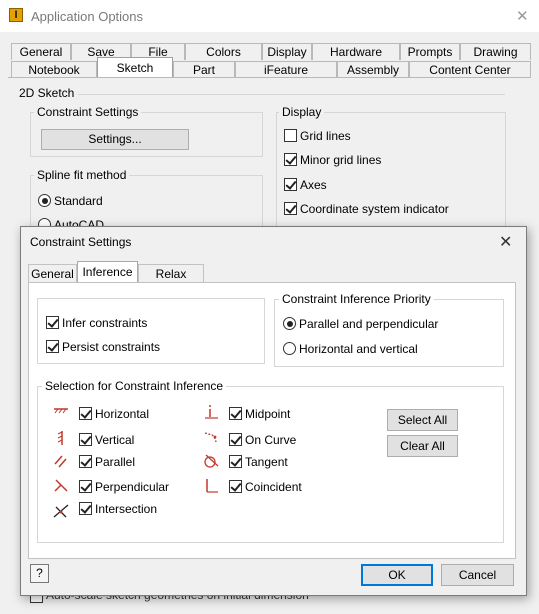  Describe the element at coordinates (61, 411) in the screenshot. I see `horizontal-constraint-icon` at that location.